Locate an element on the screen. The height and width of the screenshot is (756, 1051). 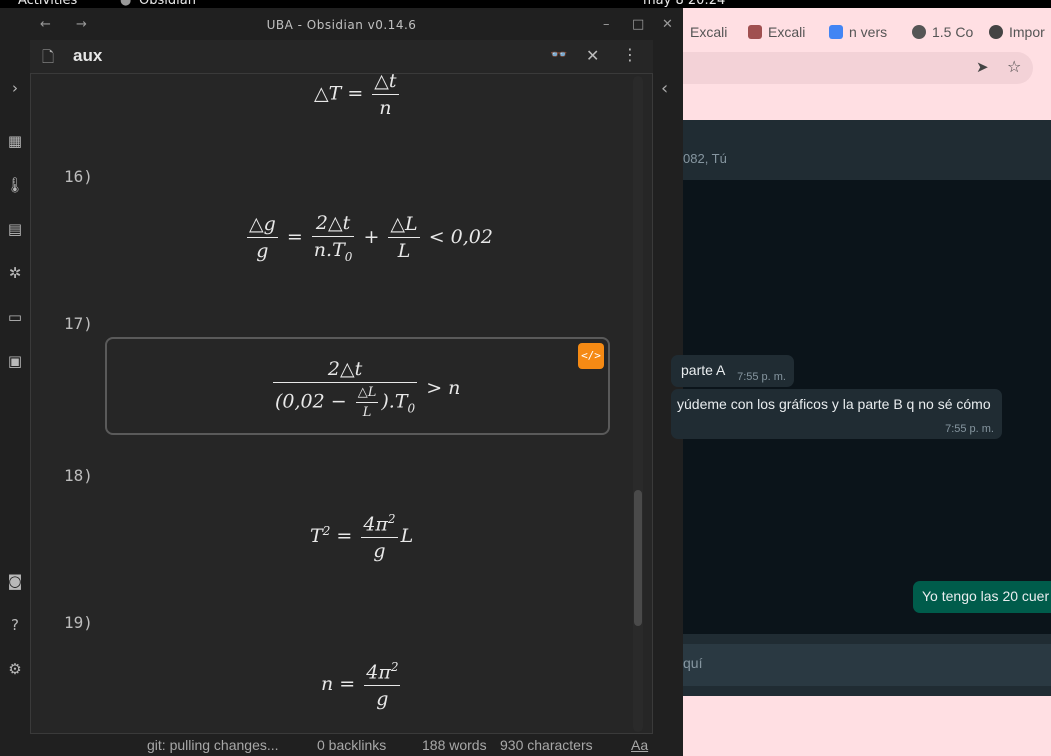
send-icon: ➤ is located at coordinates (982, 67).